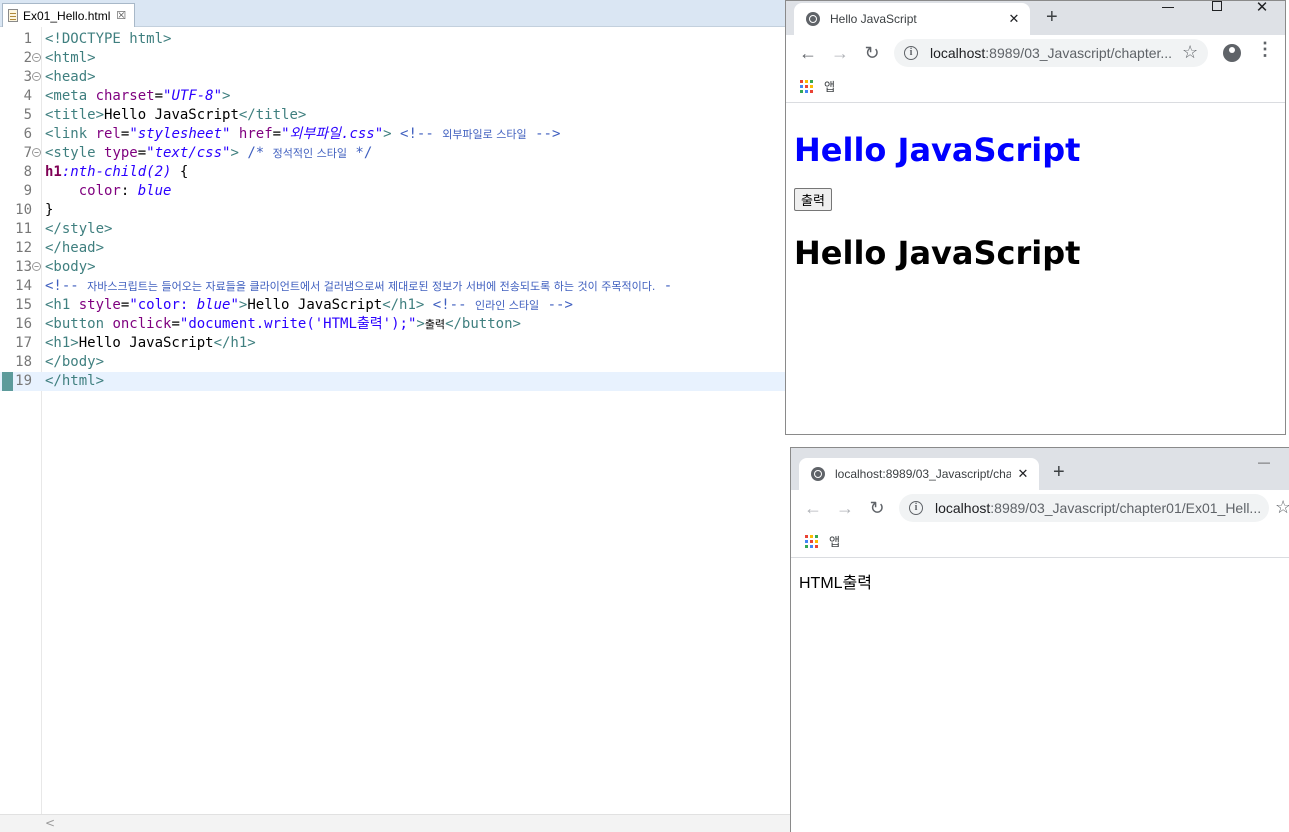  Describe the element at coordinates (75, 362) in the screenshot. I see `code-token: </body>` at that location.